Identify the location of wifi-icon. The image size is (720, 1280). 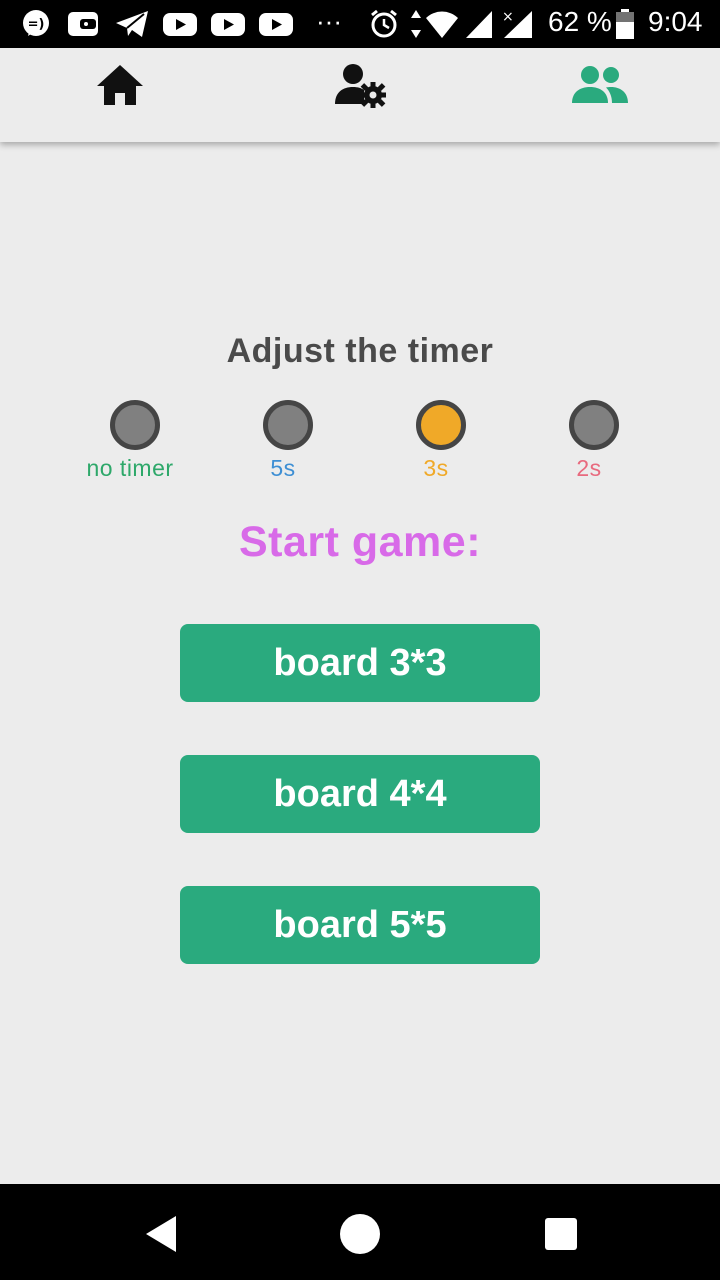
(434, 24).